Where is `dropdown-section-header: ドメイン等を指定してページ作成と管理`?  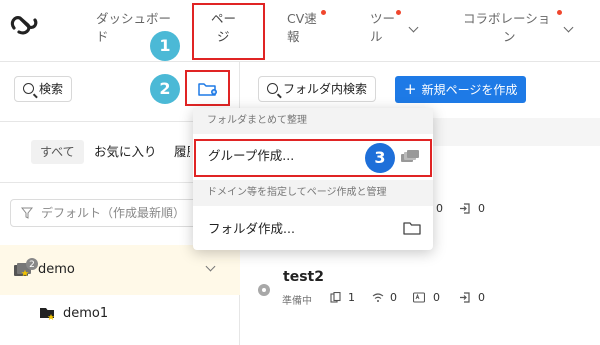
dropdown-section-header: ドメイン等を指定してページ作成と管理 is located at coordinates (313, 193).